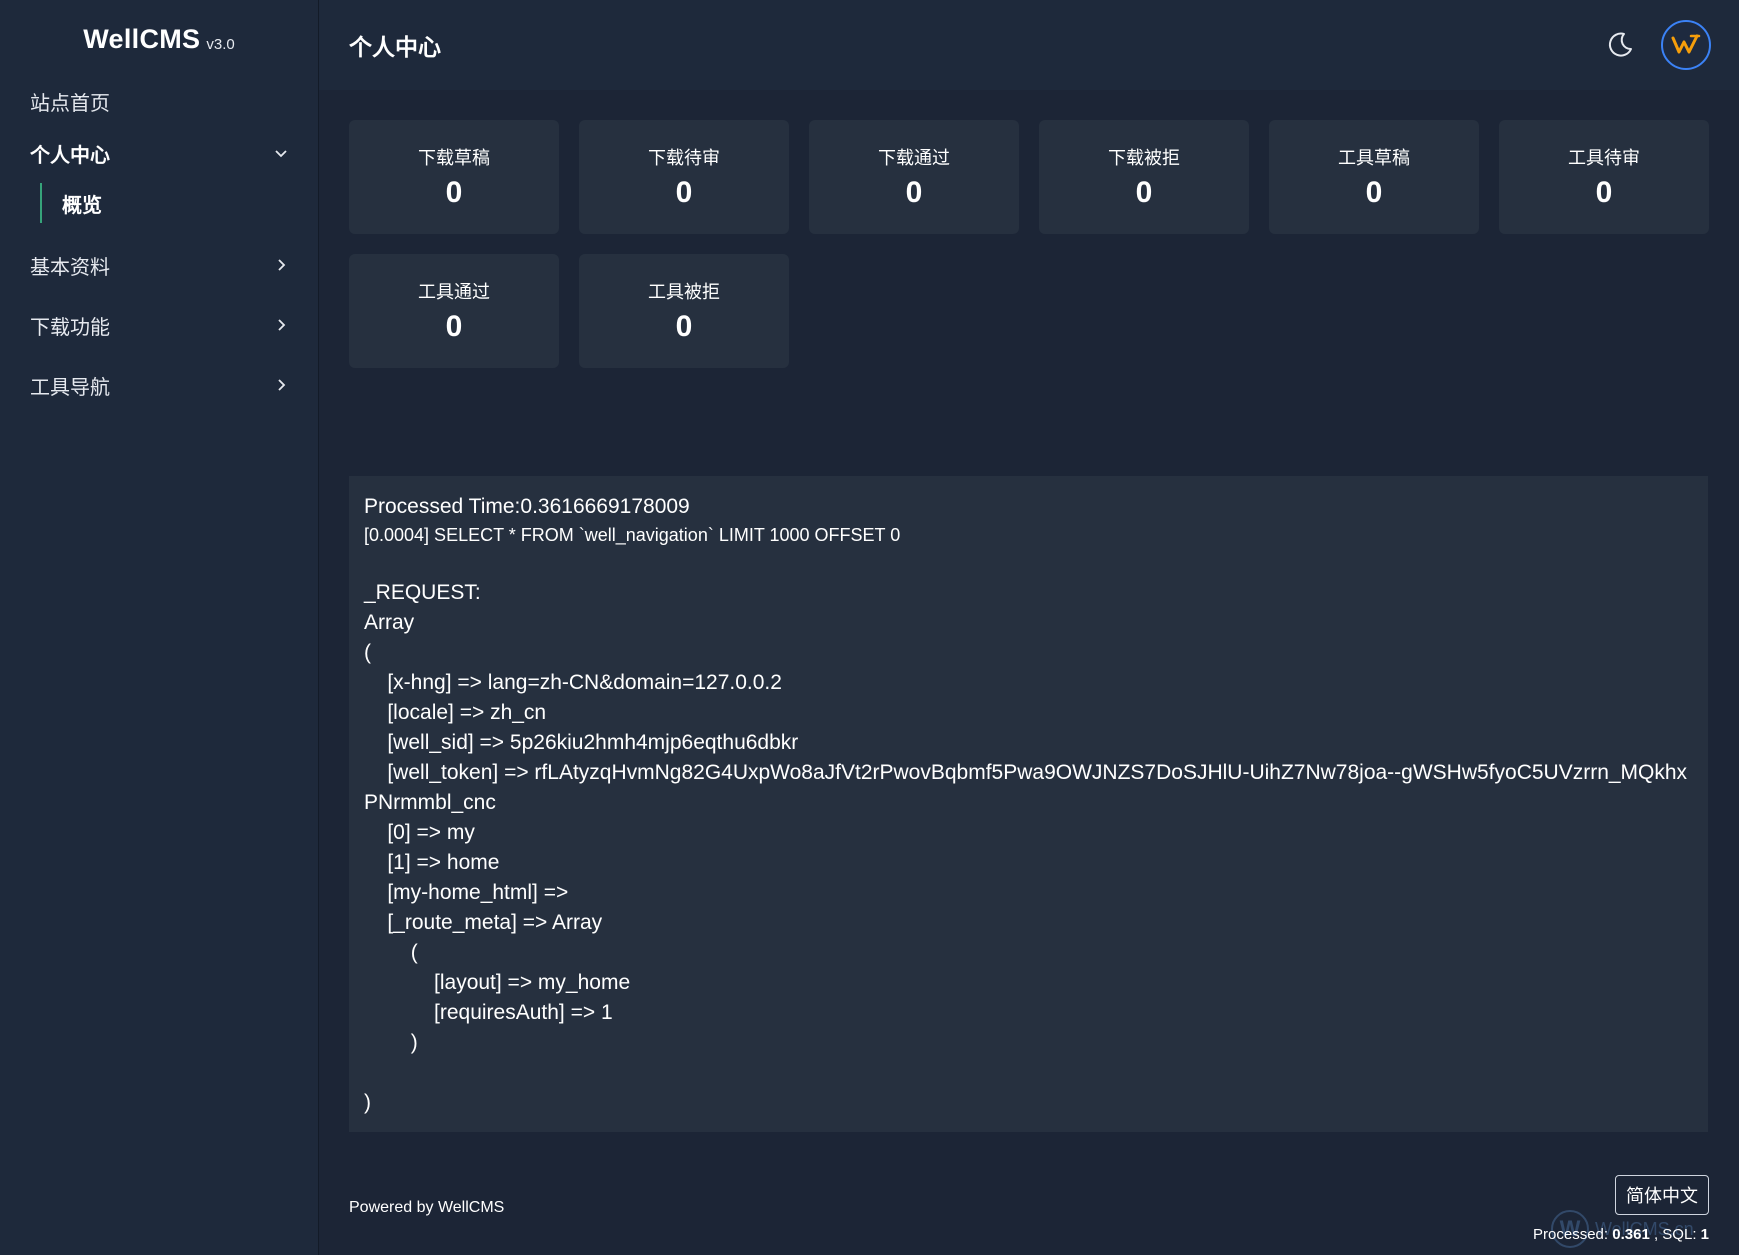 This screenshot has width=1739, height=1255. I want to click on sql-label: , SQL:, so click(1675, 1234).